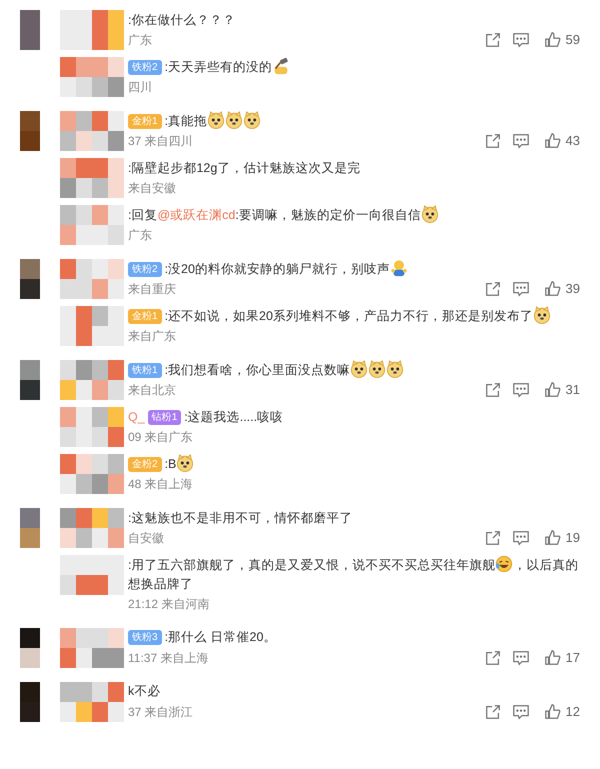  I want to click on hammer-icon, so click(281, 66).